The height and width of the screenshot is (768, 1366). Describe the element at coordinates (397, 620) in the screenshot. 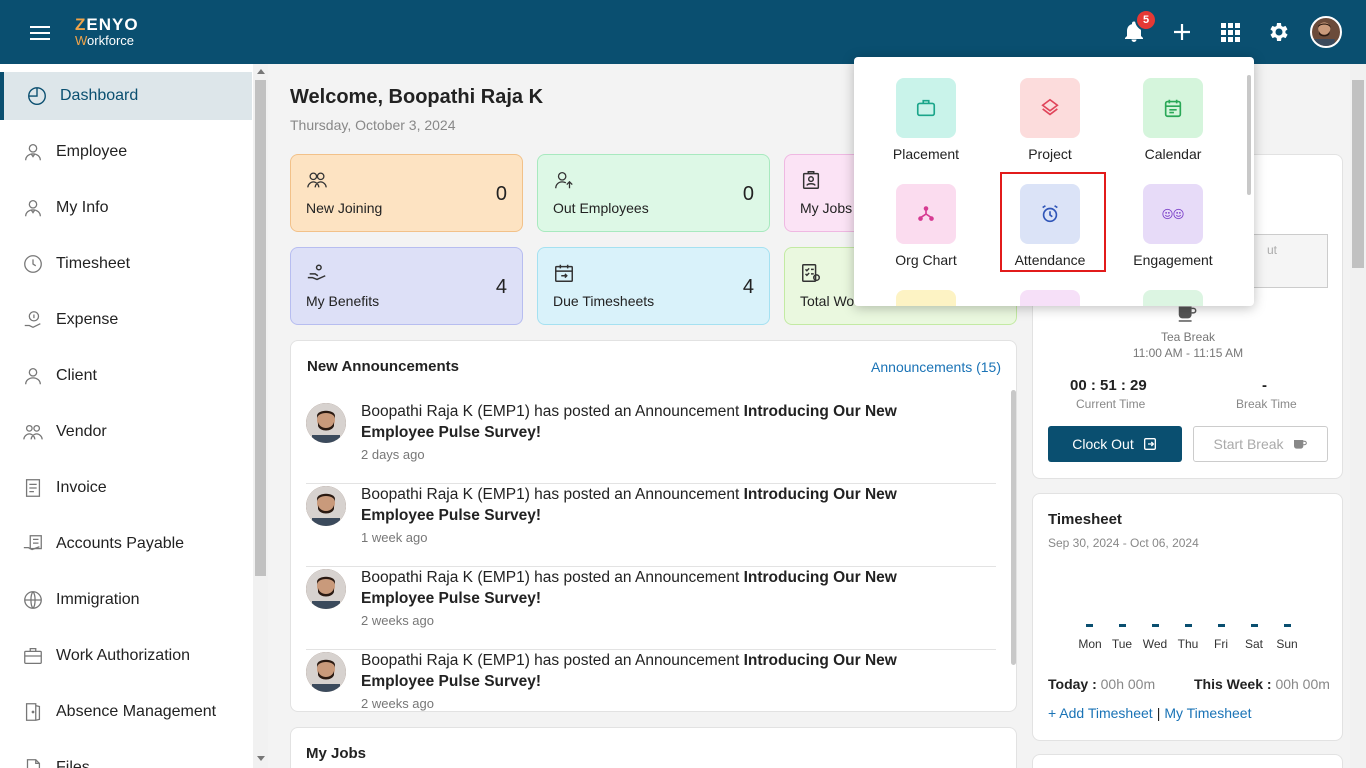

I see `announcement-time: 2 weeks ago` at that location.